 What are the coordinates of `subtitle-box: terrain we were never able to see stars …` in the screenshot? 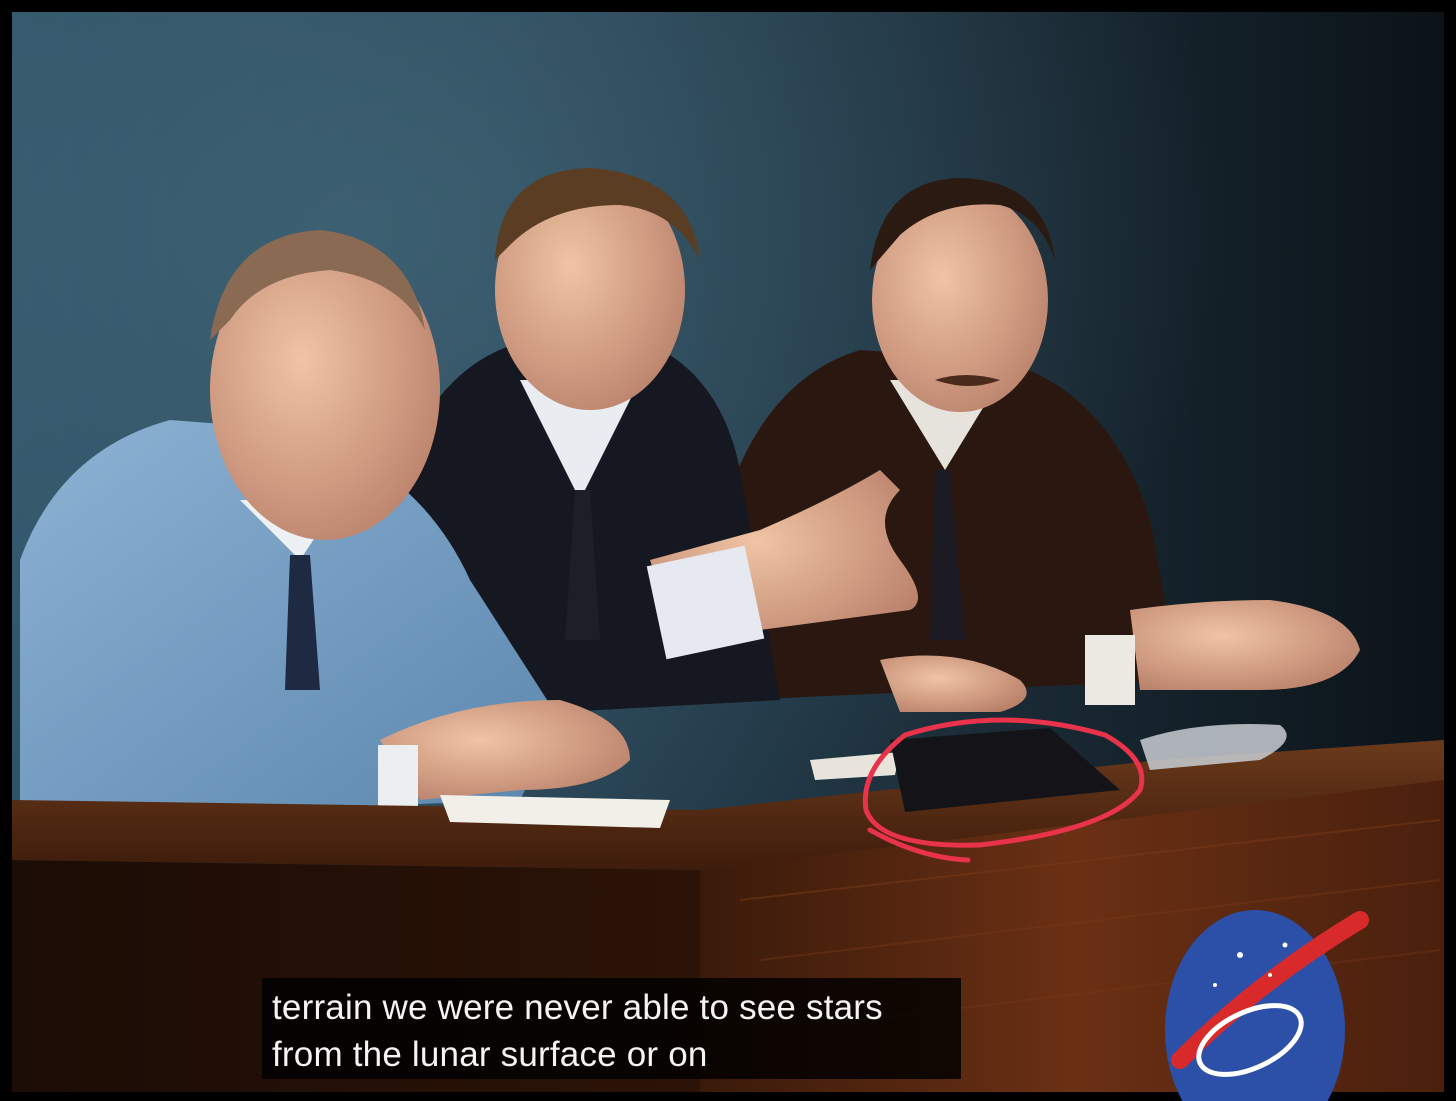 It's located at (611, 1028).